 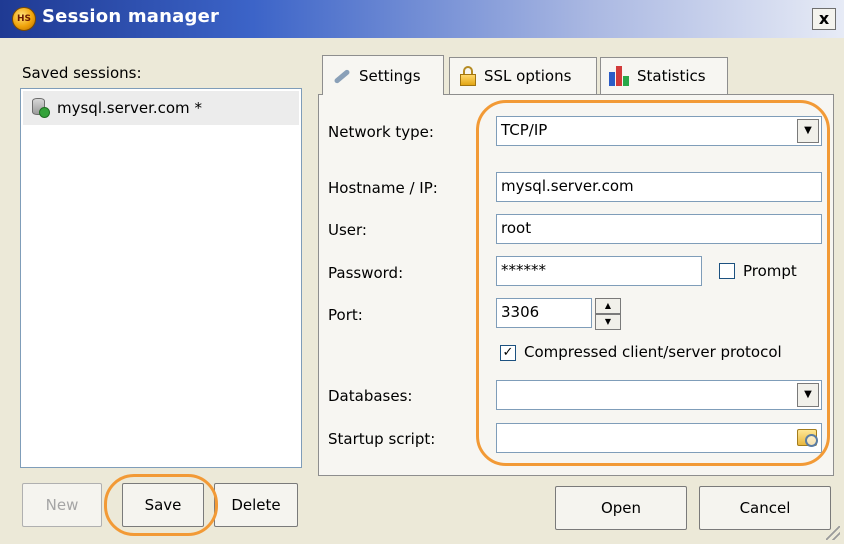 I want to click on close-icon: x, so click(x=824, y=18).